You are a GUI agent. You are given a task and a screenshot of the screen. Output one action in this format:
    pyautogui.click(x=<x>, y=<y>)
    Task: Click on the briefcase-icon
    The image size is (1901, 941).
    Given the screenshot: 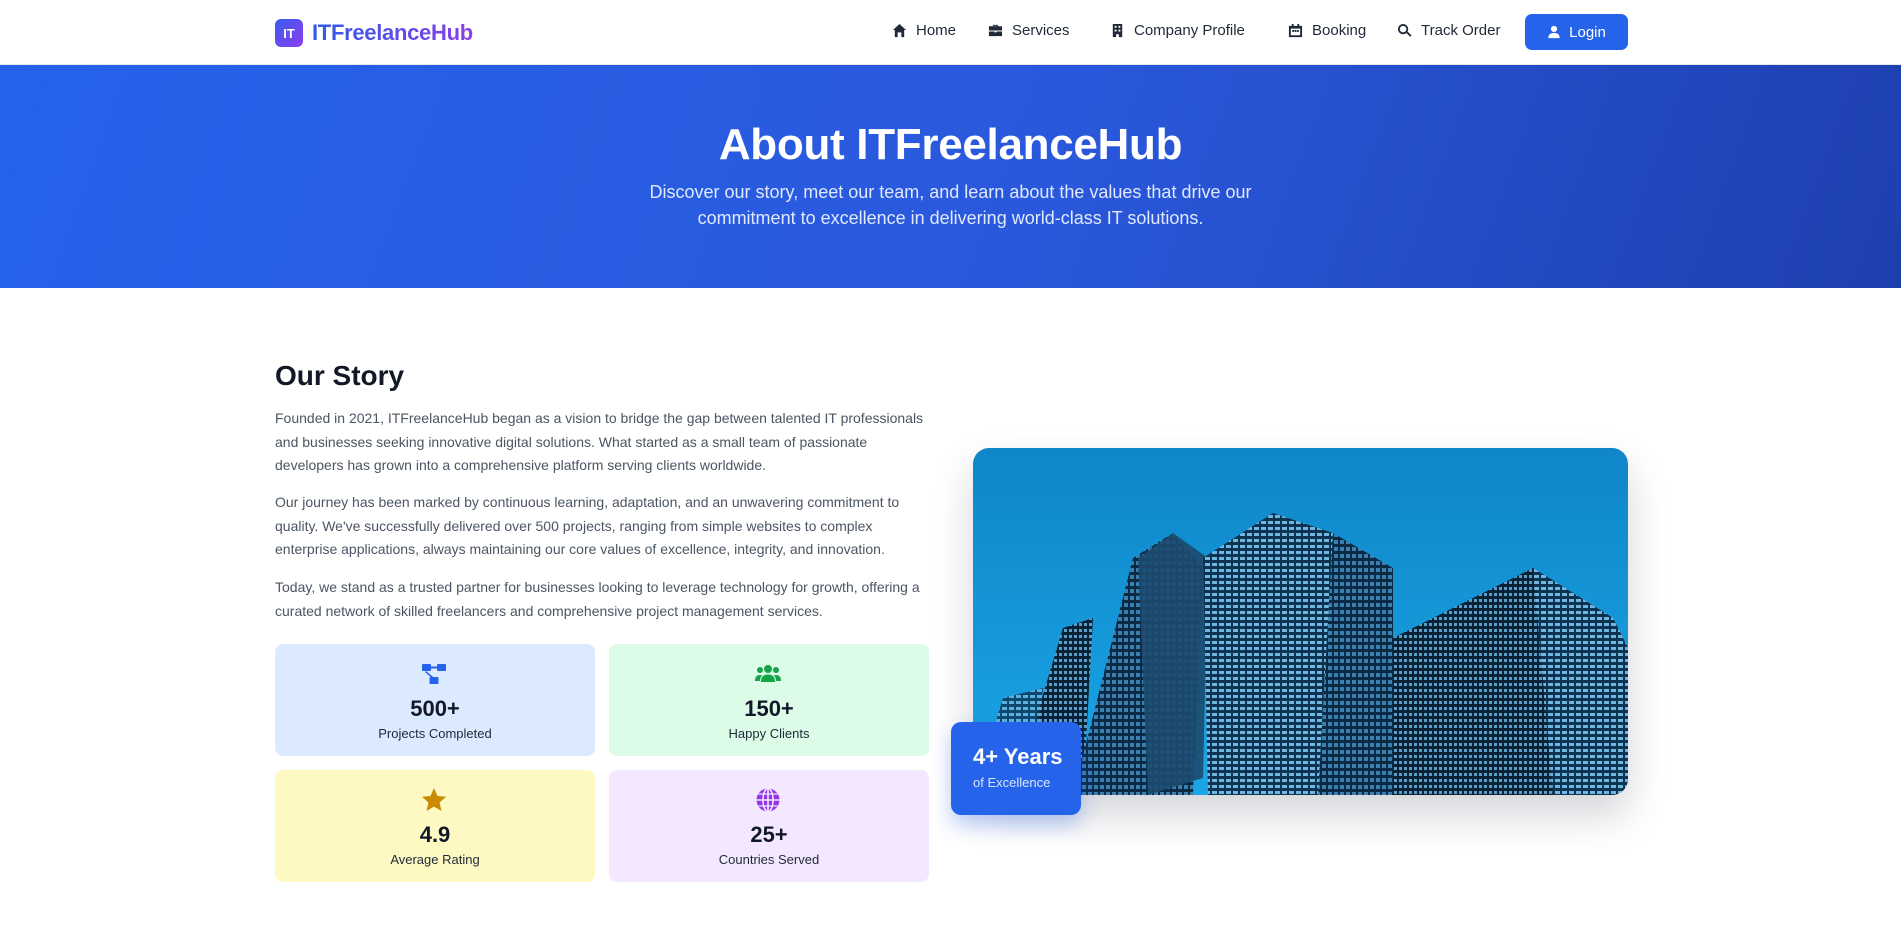 What is the action you would take?
    pyautogui.click(x=995, y=30)
    